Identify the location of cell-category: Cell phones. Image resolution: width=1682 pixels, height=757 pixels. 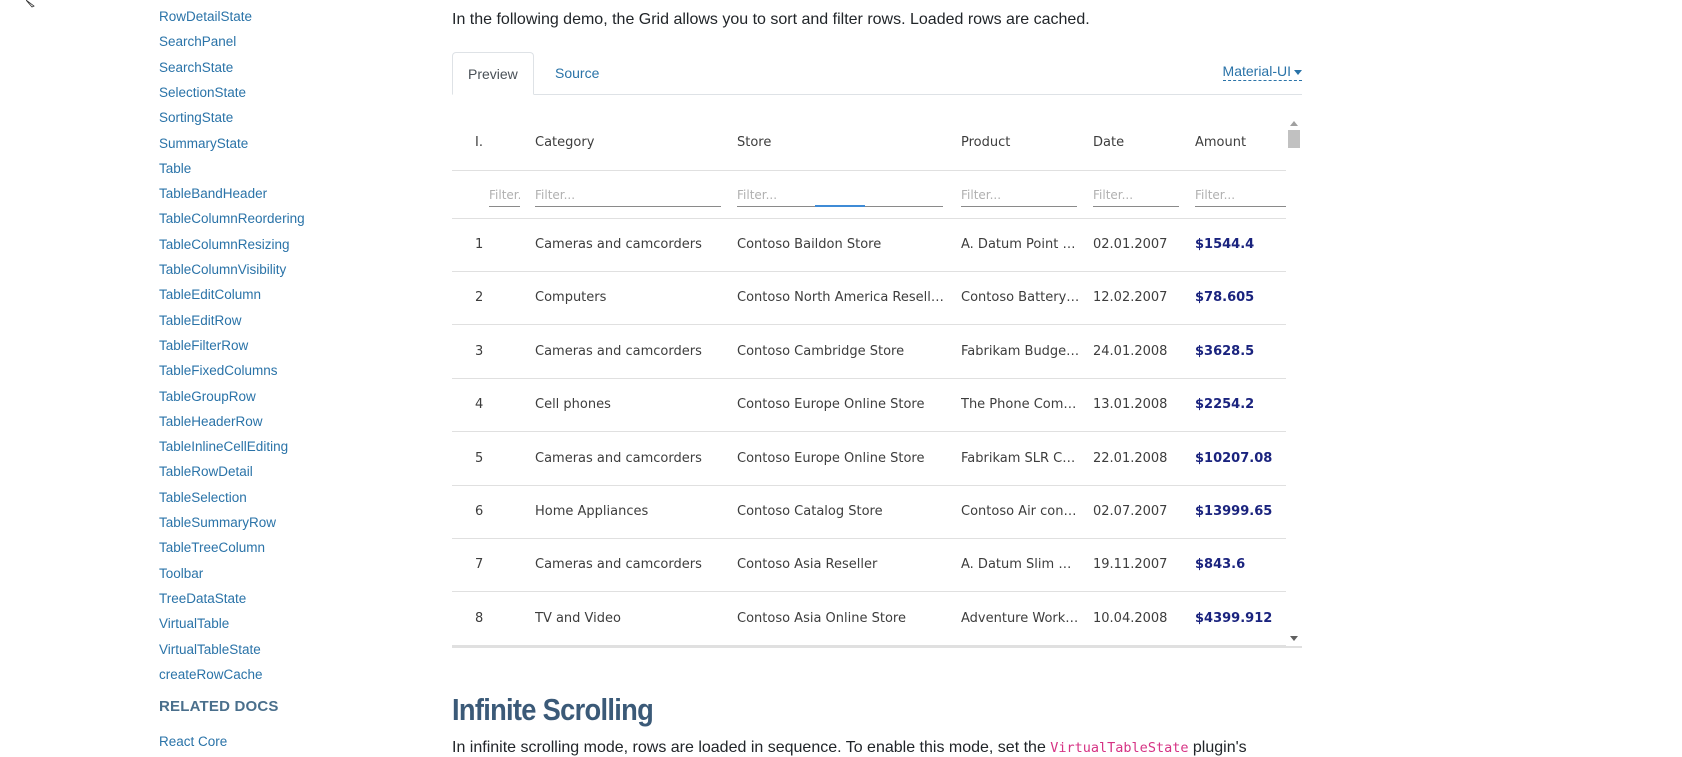
(573, 405).